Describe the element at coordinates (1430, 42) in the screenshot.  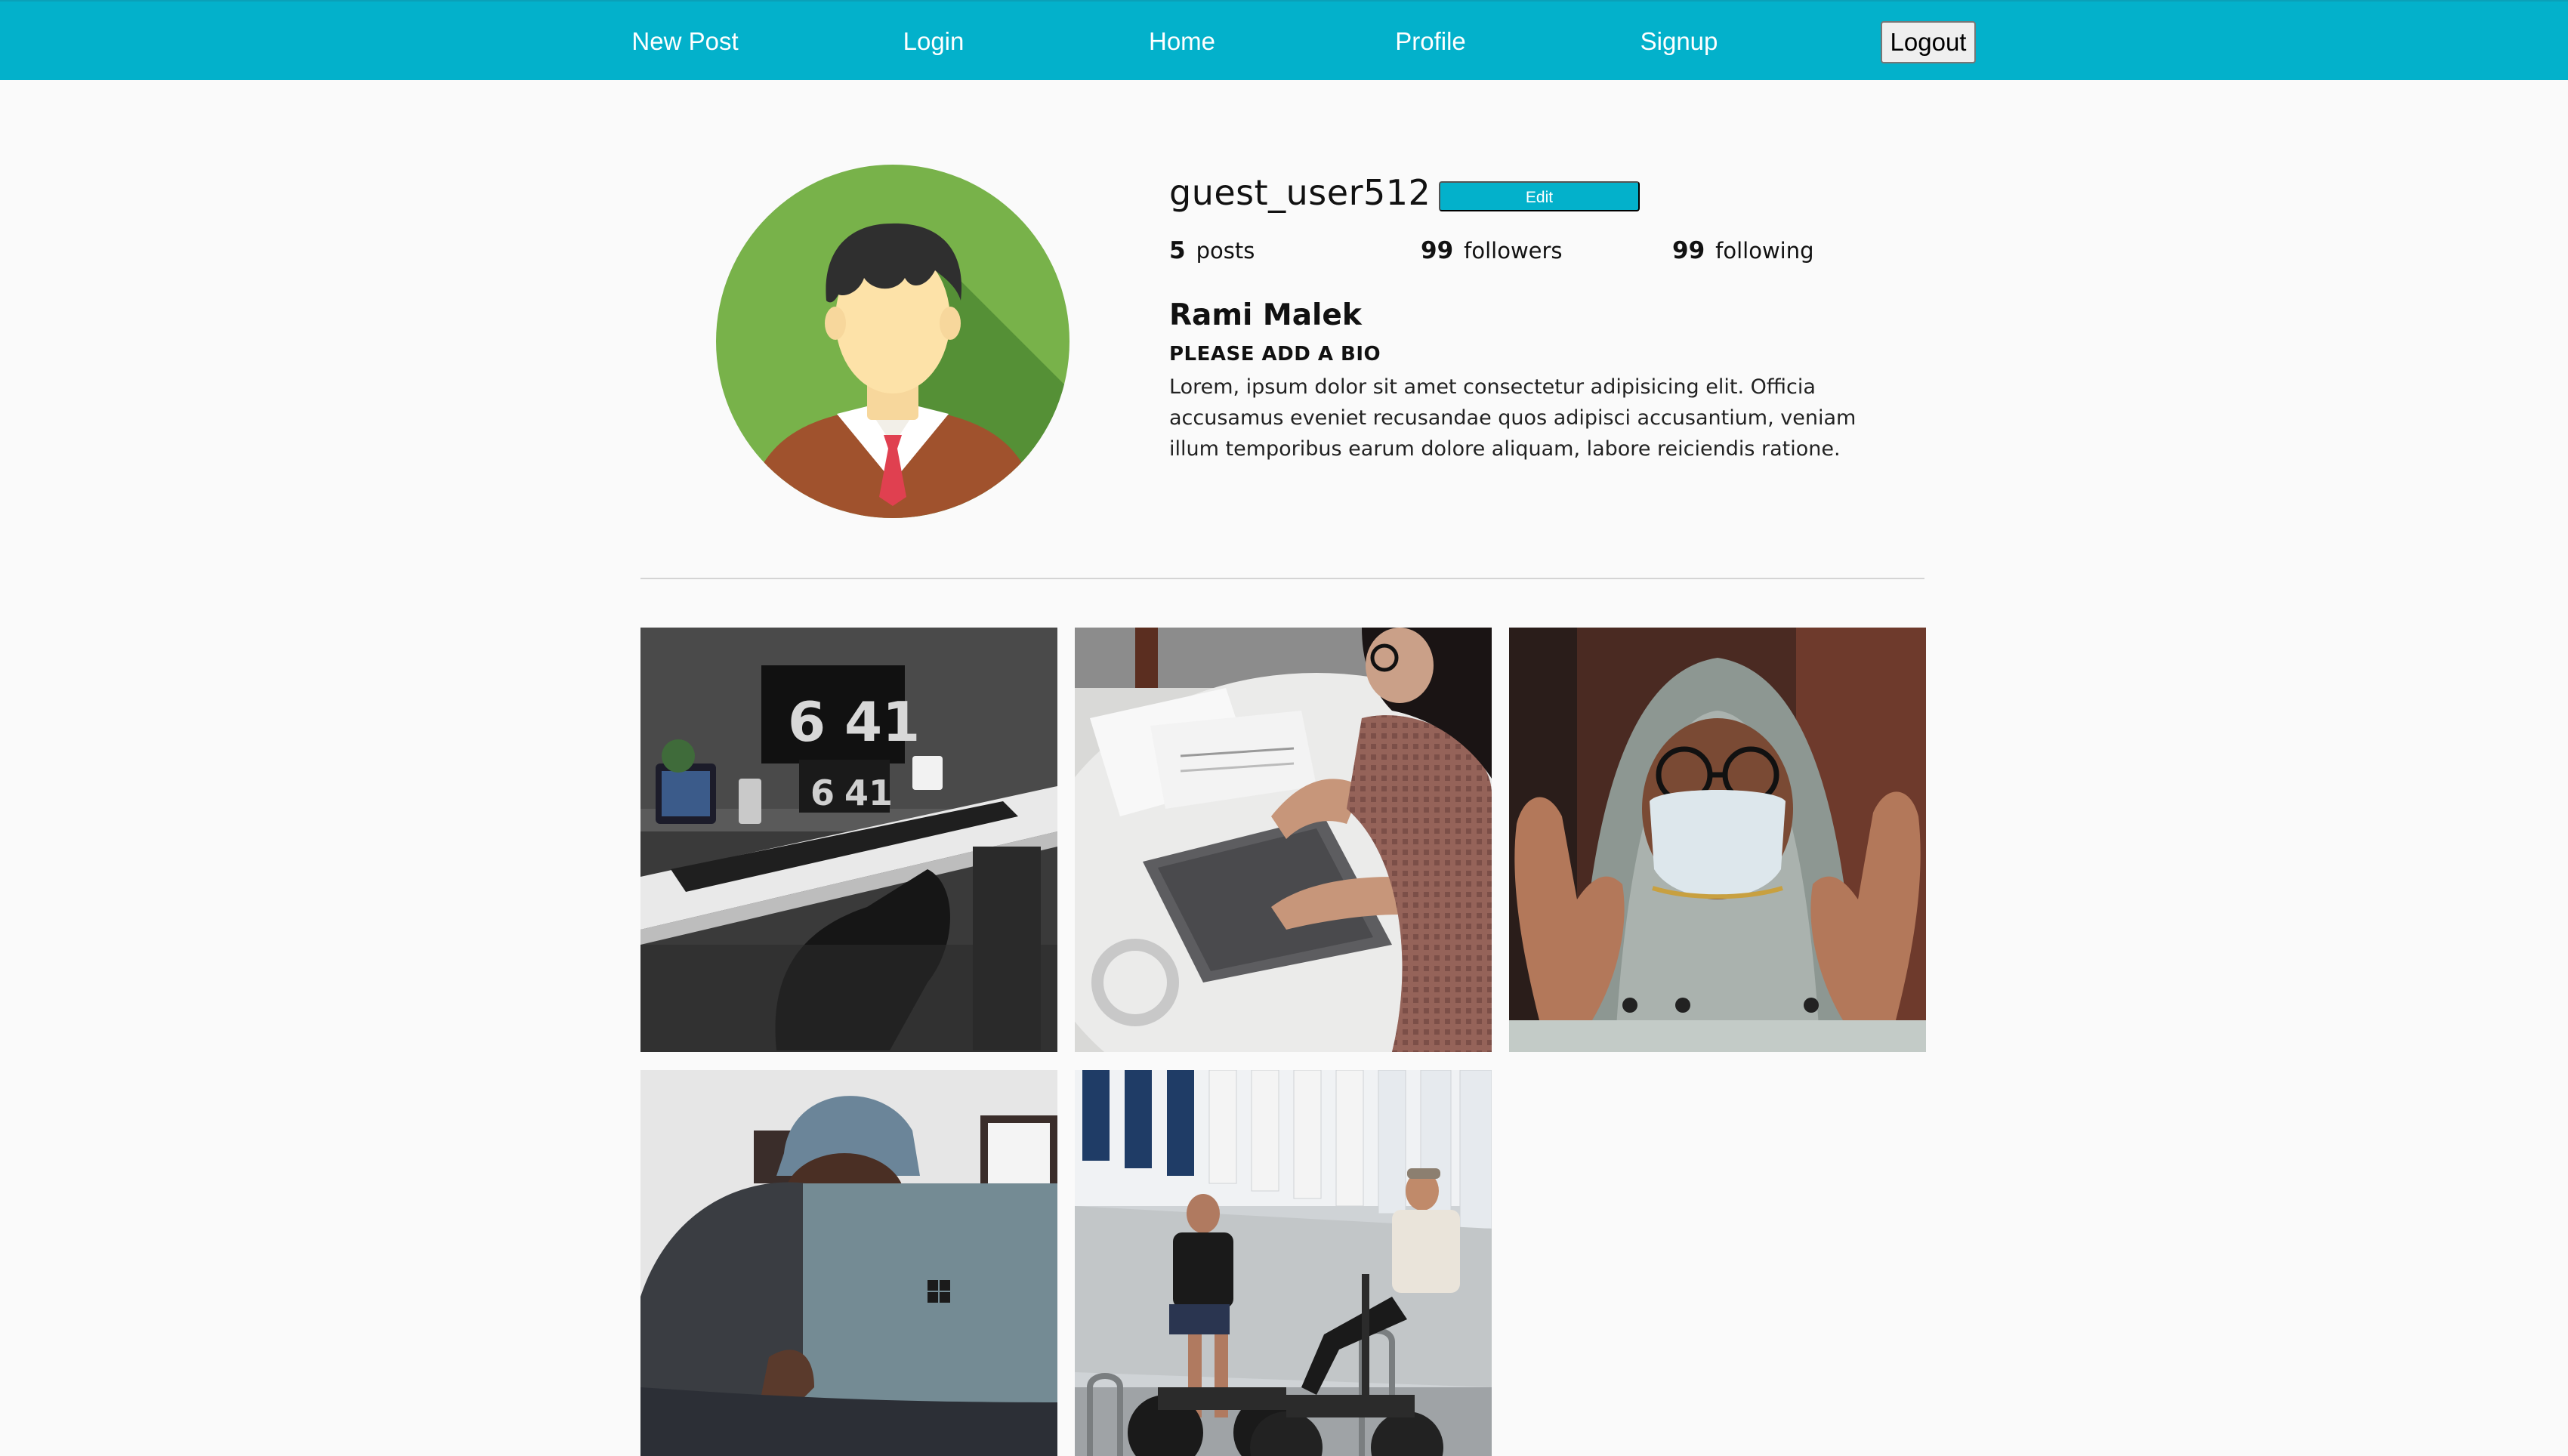
I see `nav-link-profile: Profile` at that location.